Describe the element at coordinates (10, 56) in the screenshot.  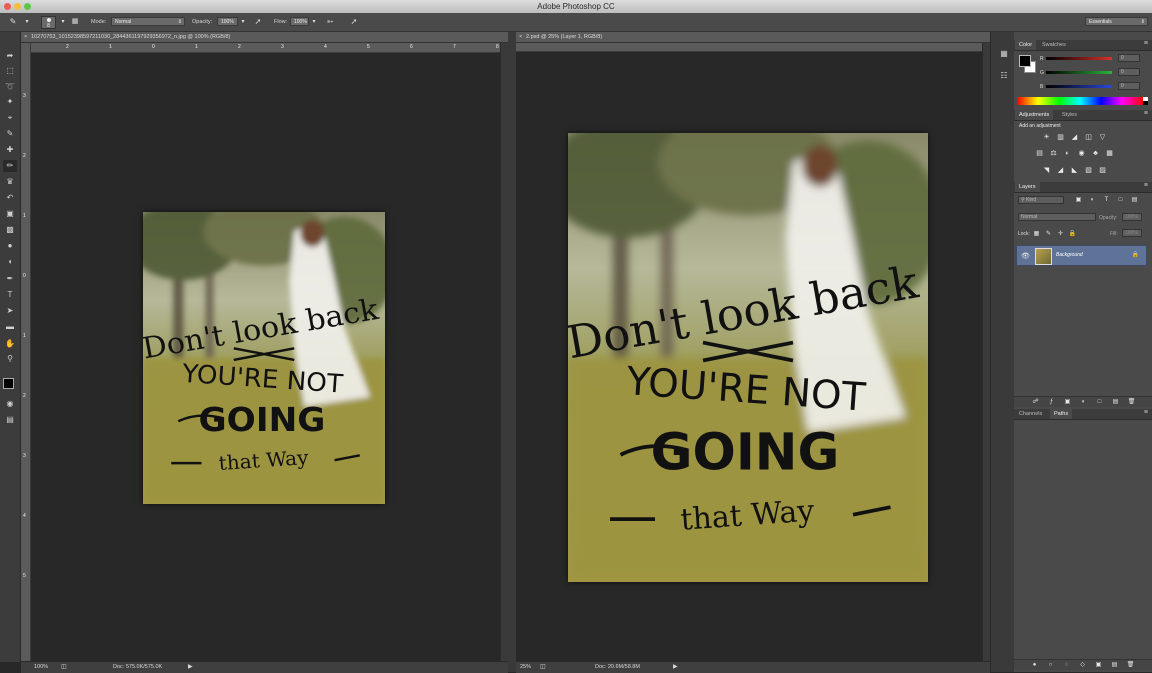
I see `move-tool-icon: ➦` at that location.